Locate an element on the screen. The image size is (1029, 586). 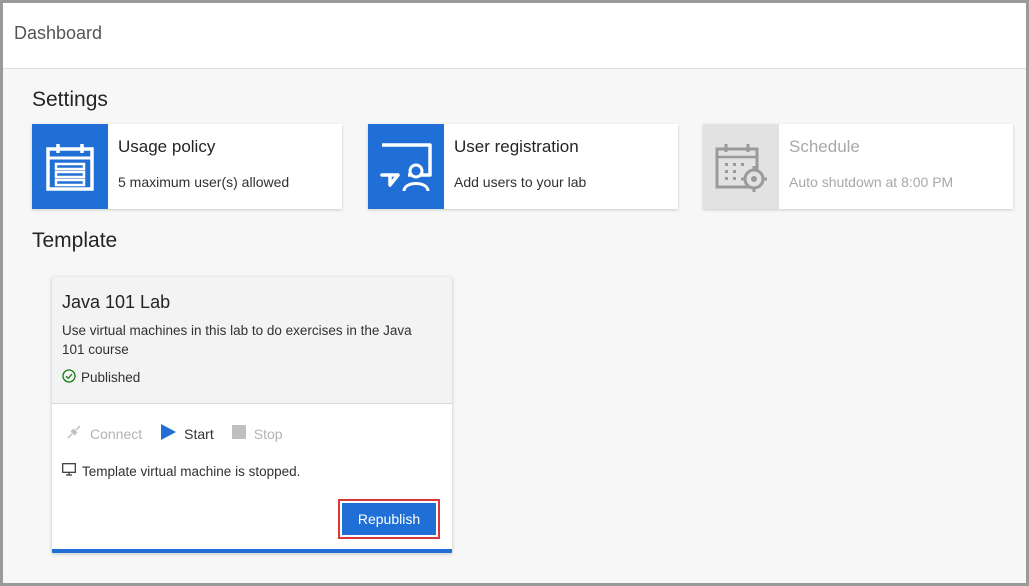
card-accent-bar is located at coordinates (252, 551).